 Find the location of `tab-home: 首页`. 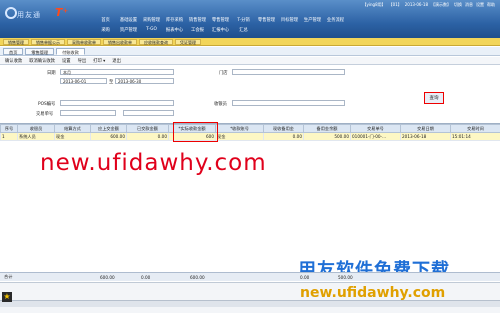

tab-home: 首页 is located at coordinates (13, 51).